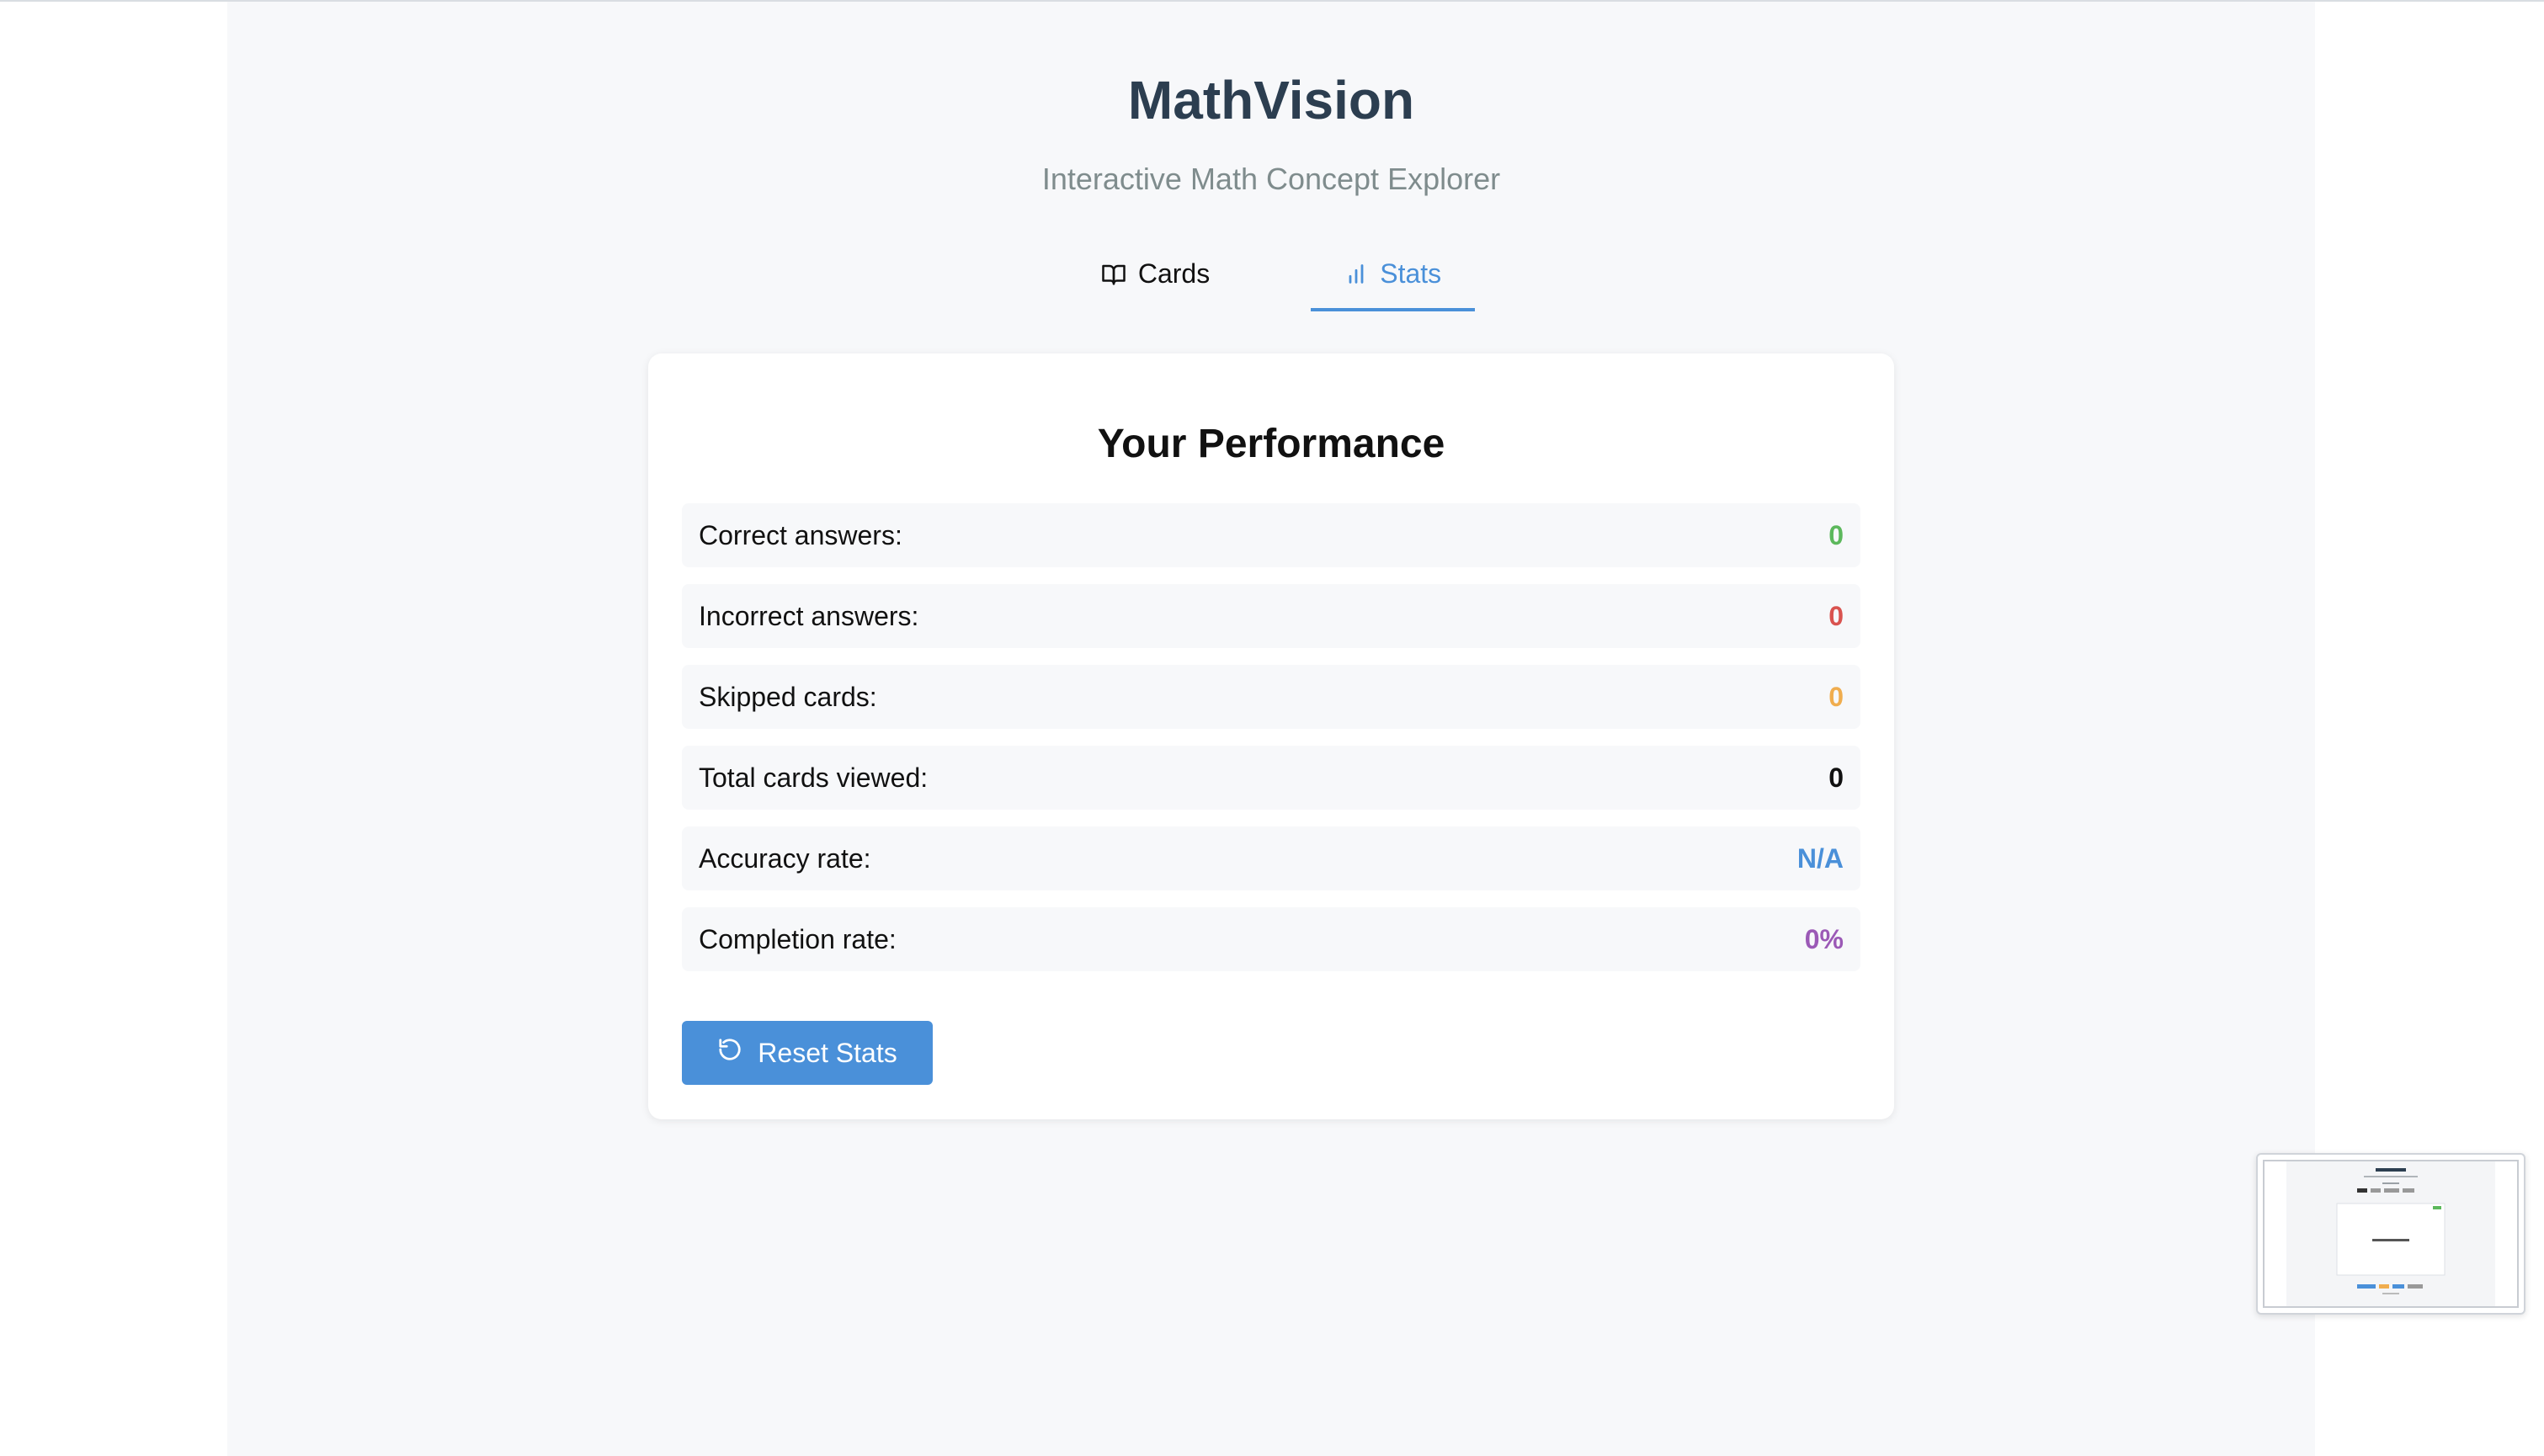 The width and height of the screenshot is (2544, 1456). What do you see at coordinates (1411, 273) in the screenshot?
I see `tab-stats-label: Stats` at bounding box center [1411, 273].